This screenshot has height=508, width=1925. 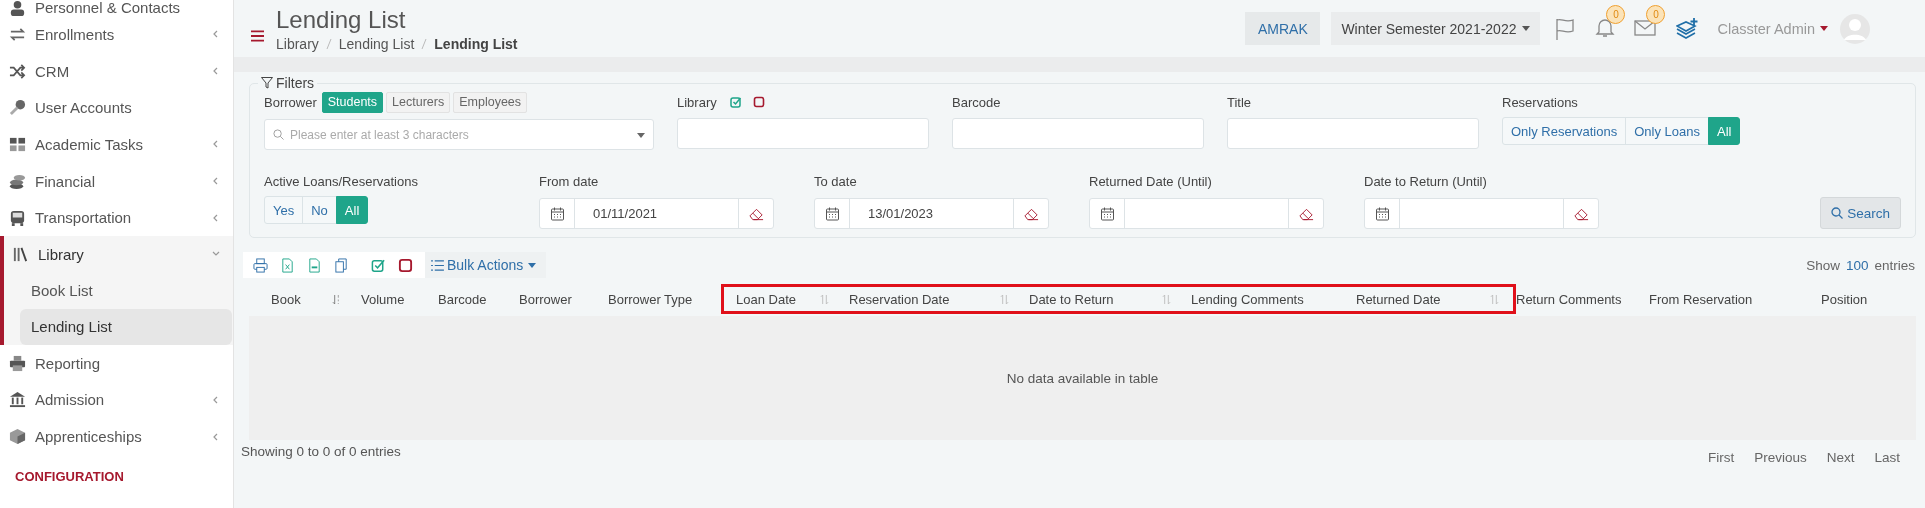 I want to click on coins-icon, so click(x=17, y=181).